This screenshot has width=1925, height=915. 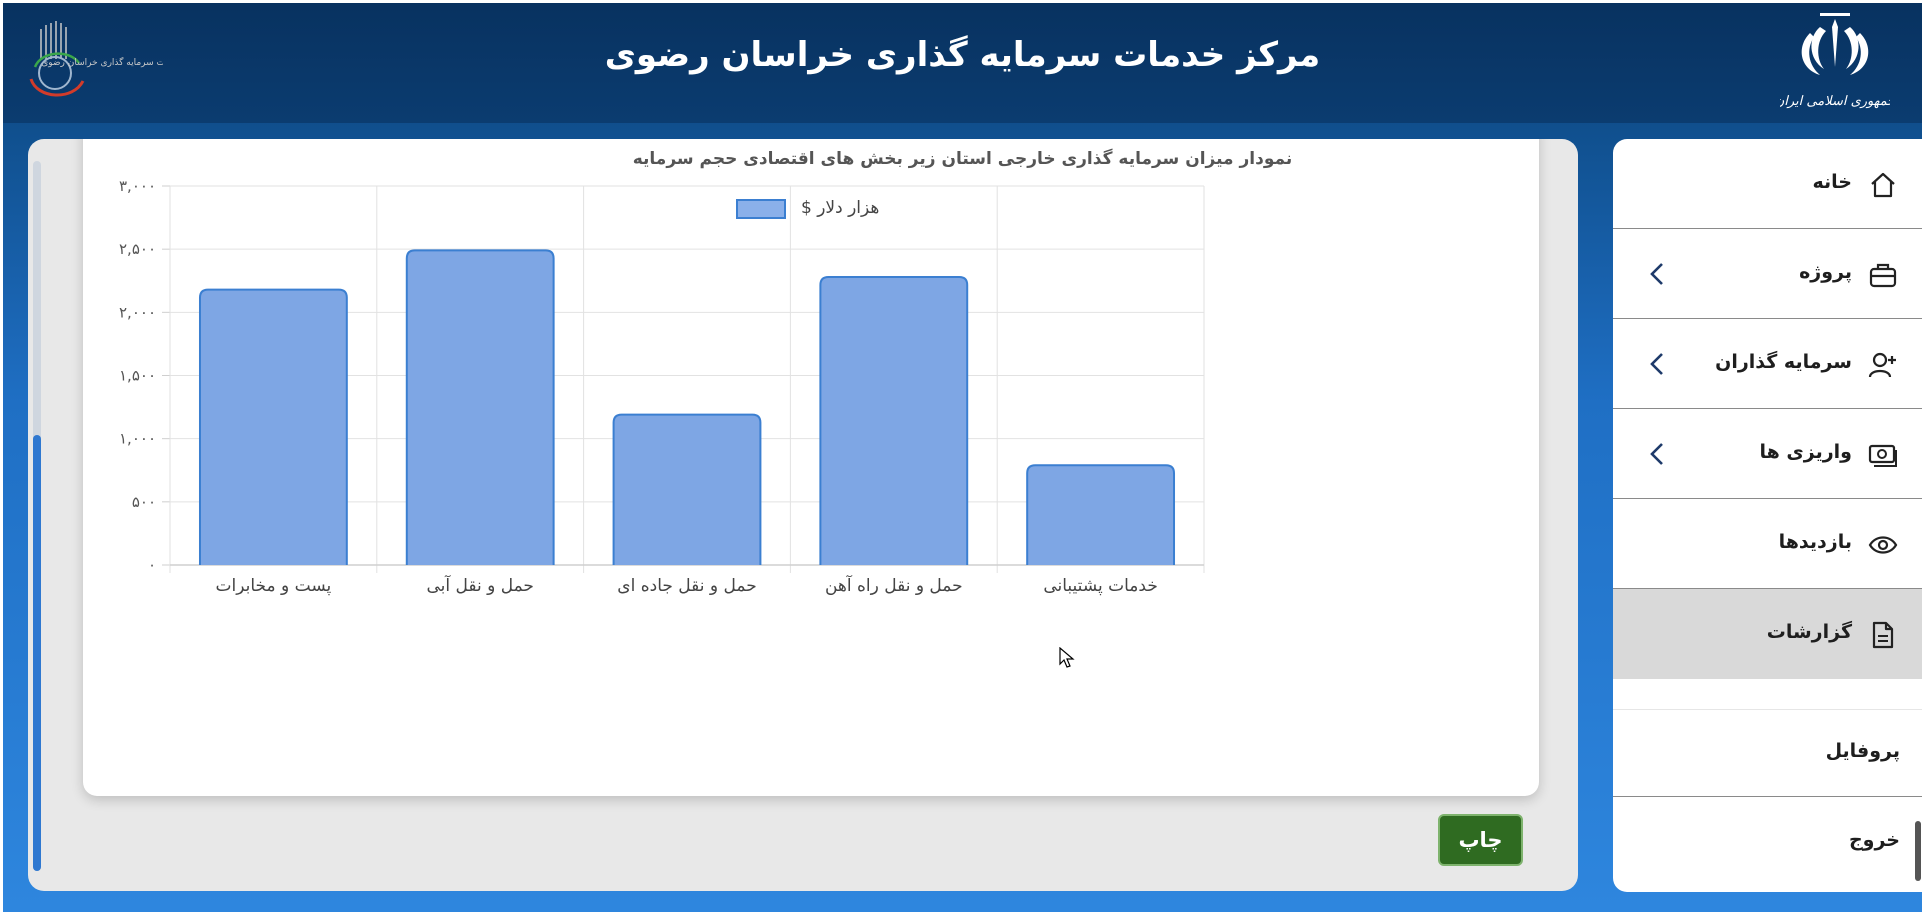 I want to click on sidebar-item-home: خانه, so click(x=1767, y=184).